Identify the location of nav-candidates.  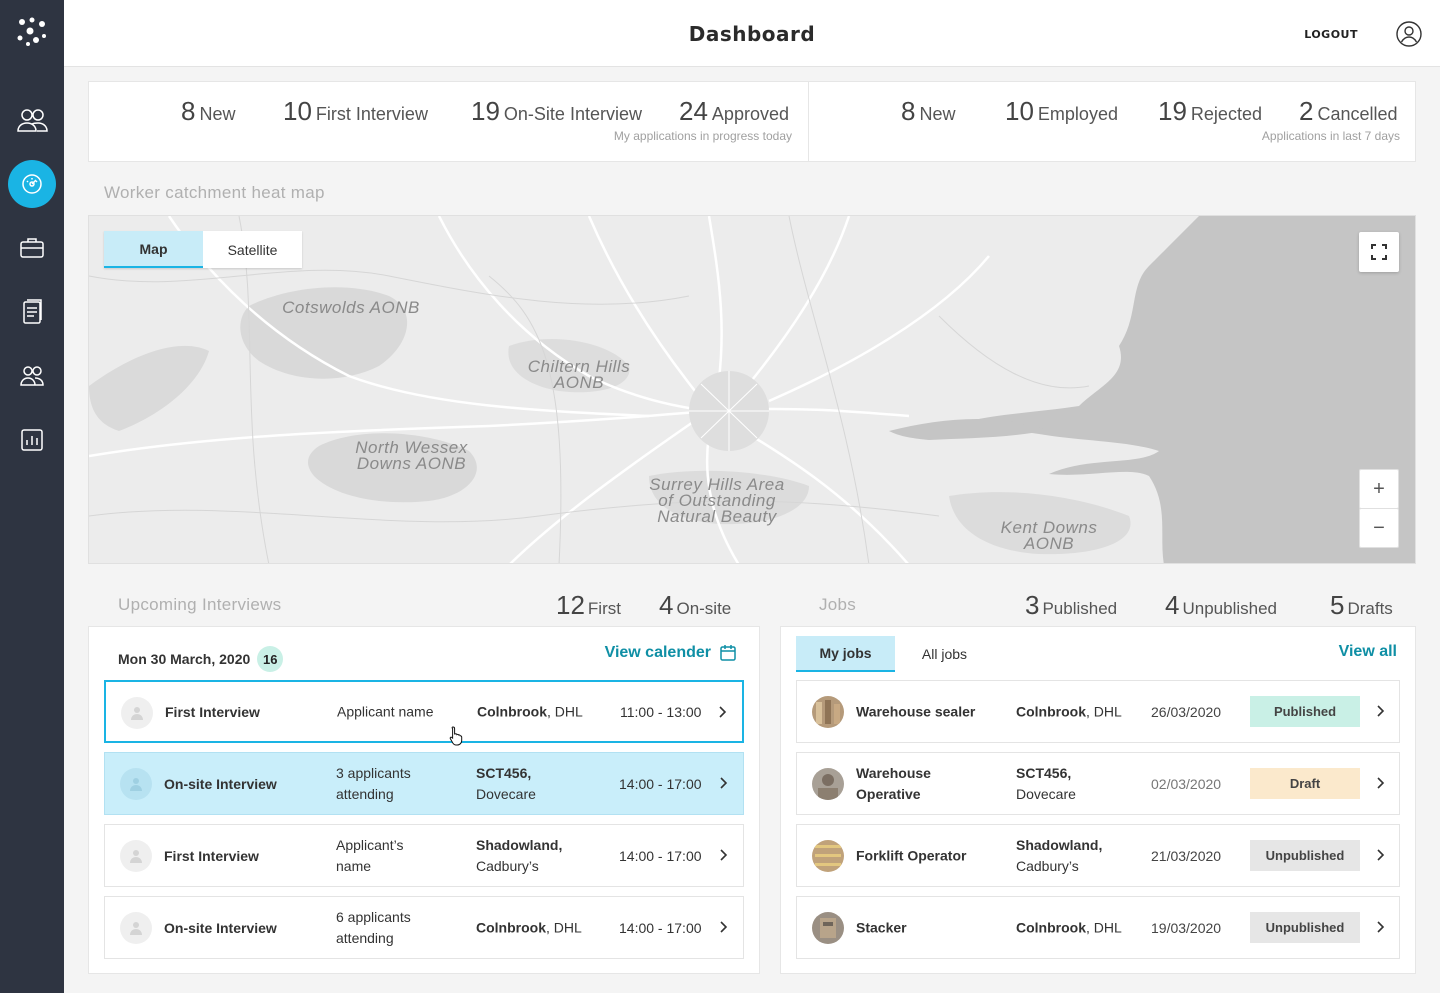
(32, 120).